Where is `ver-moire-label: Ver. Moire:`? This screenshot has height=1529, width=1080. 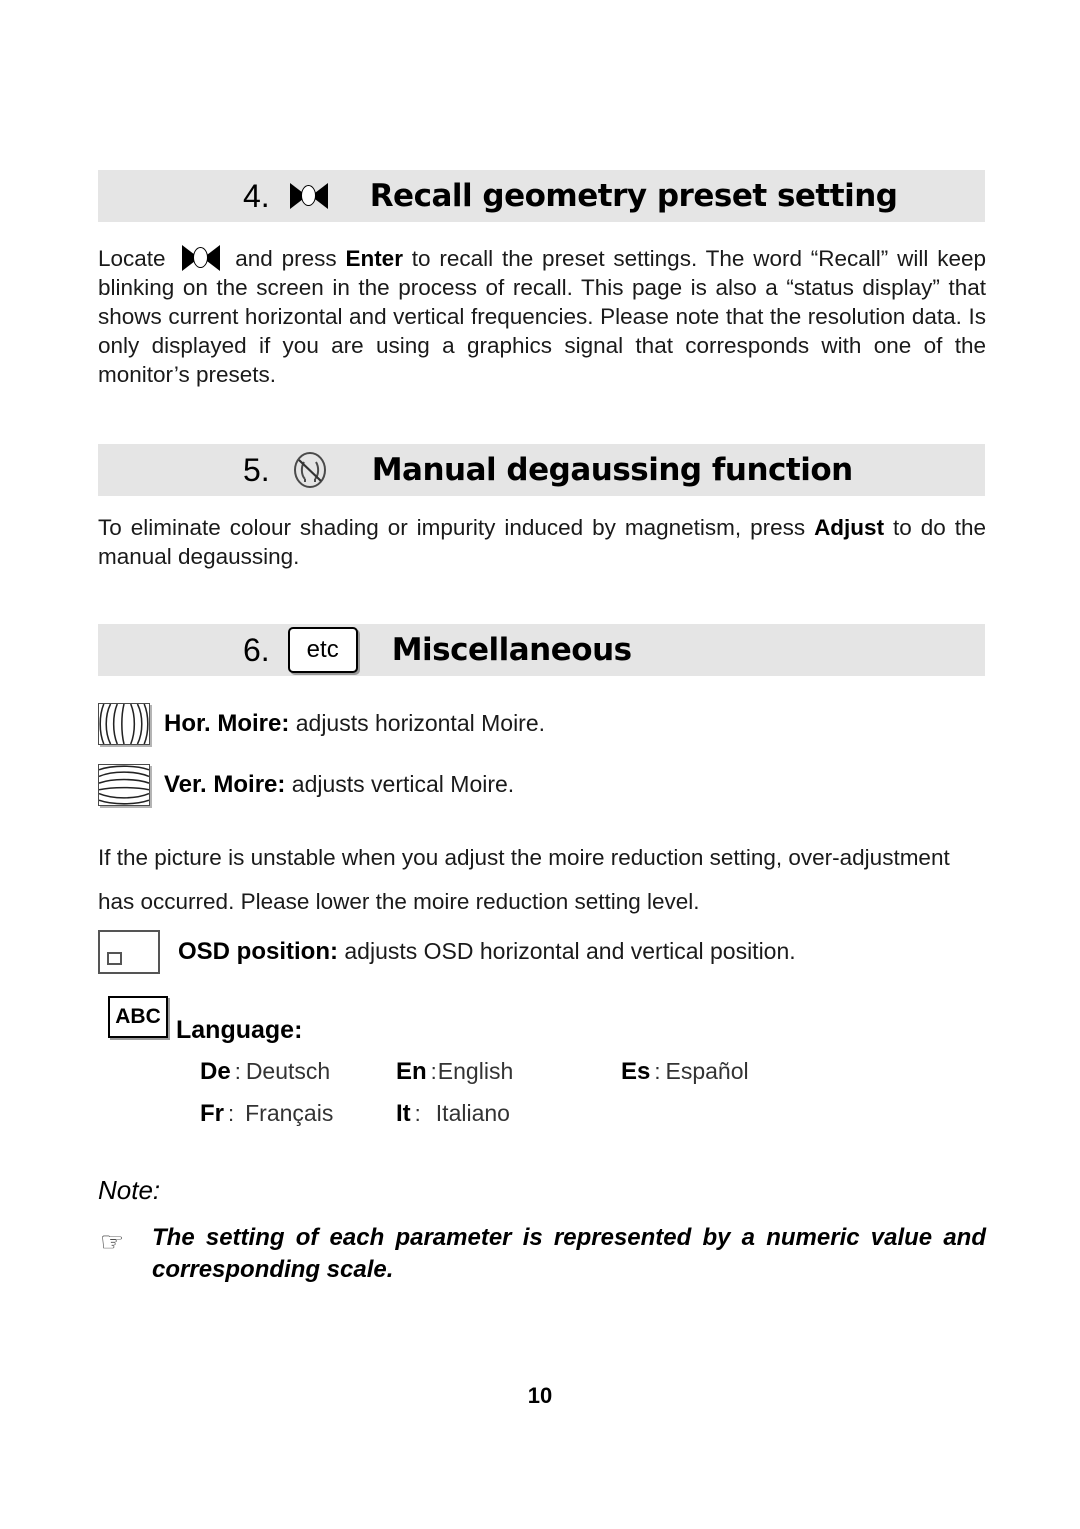
ver-moire-label: Ver. Moire: is located at coordinates (225, 784).